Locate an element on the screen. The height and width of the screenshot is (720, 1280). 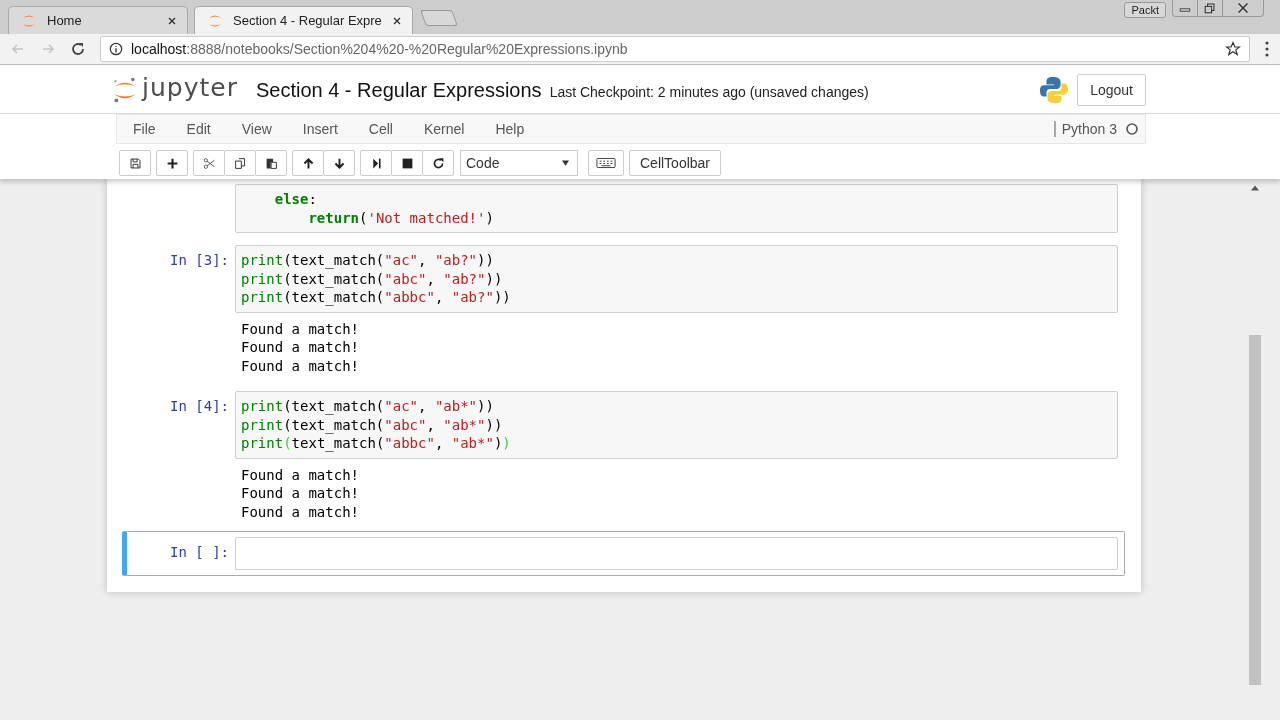
paste-icon is located at coordinates (271, 163).